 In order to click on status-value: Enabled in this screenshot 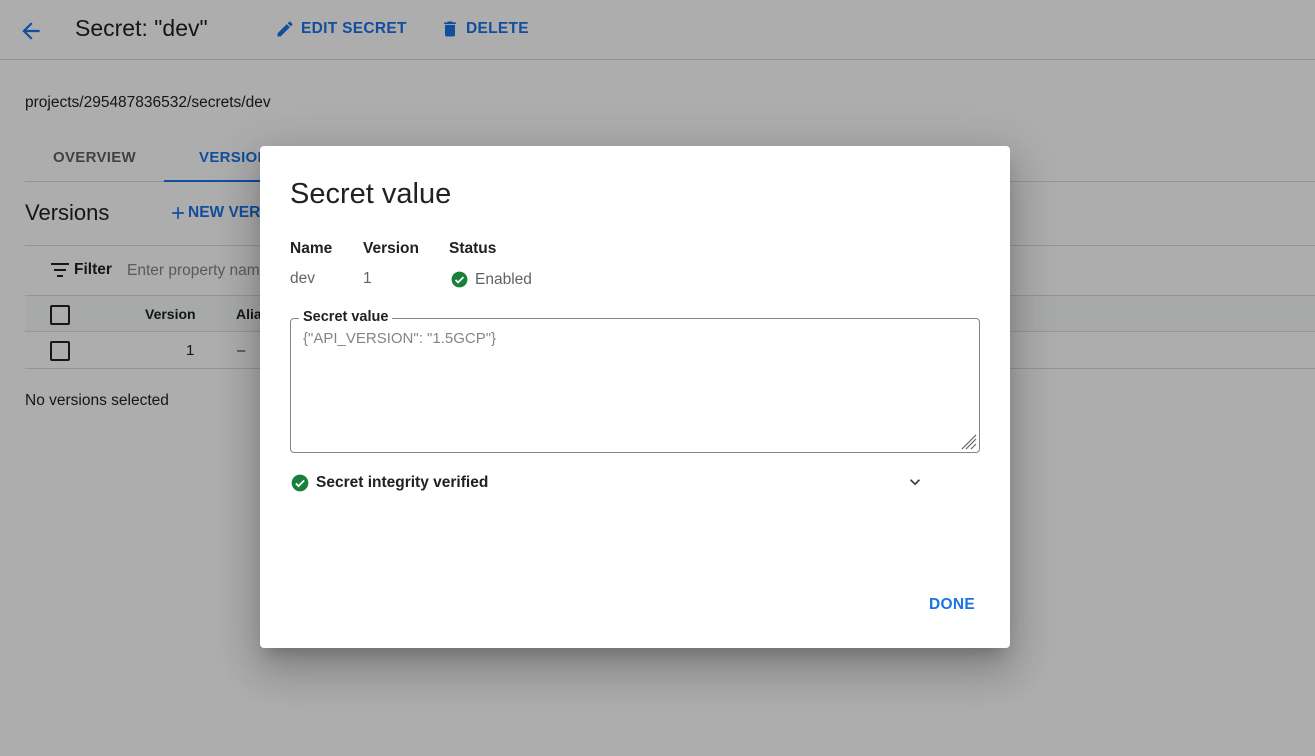, I will do `click(491, 279)`.